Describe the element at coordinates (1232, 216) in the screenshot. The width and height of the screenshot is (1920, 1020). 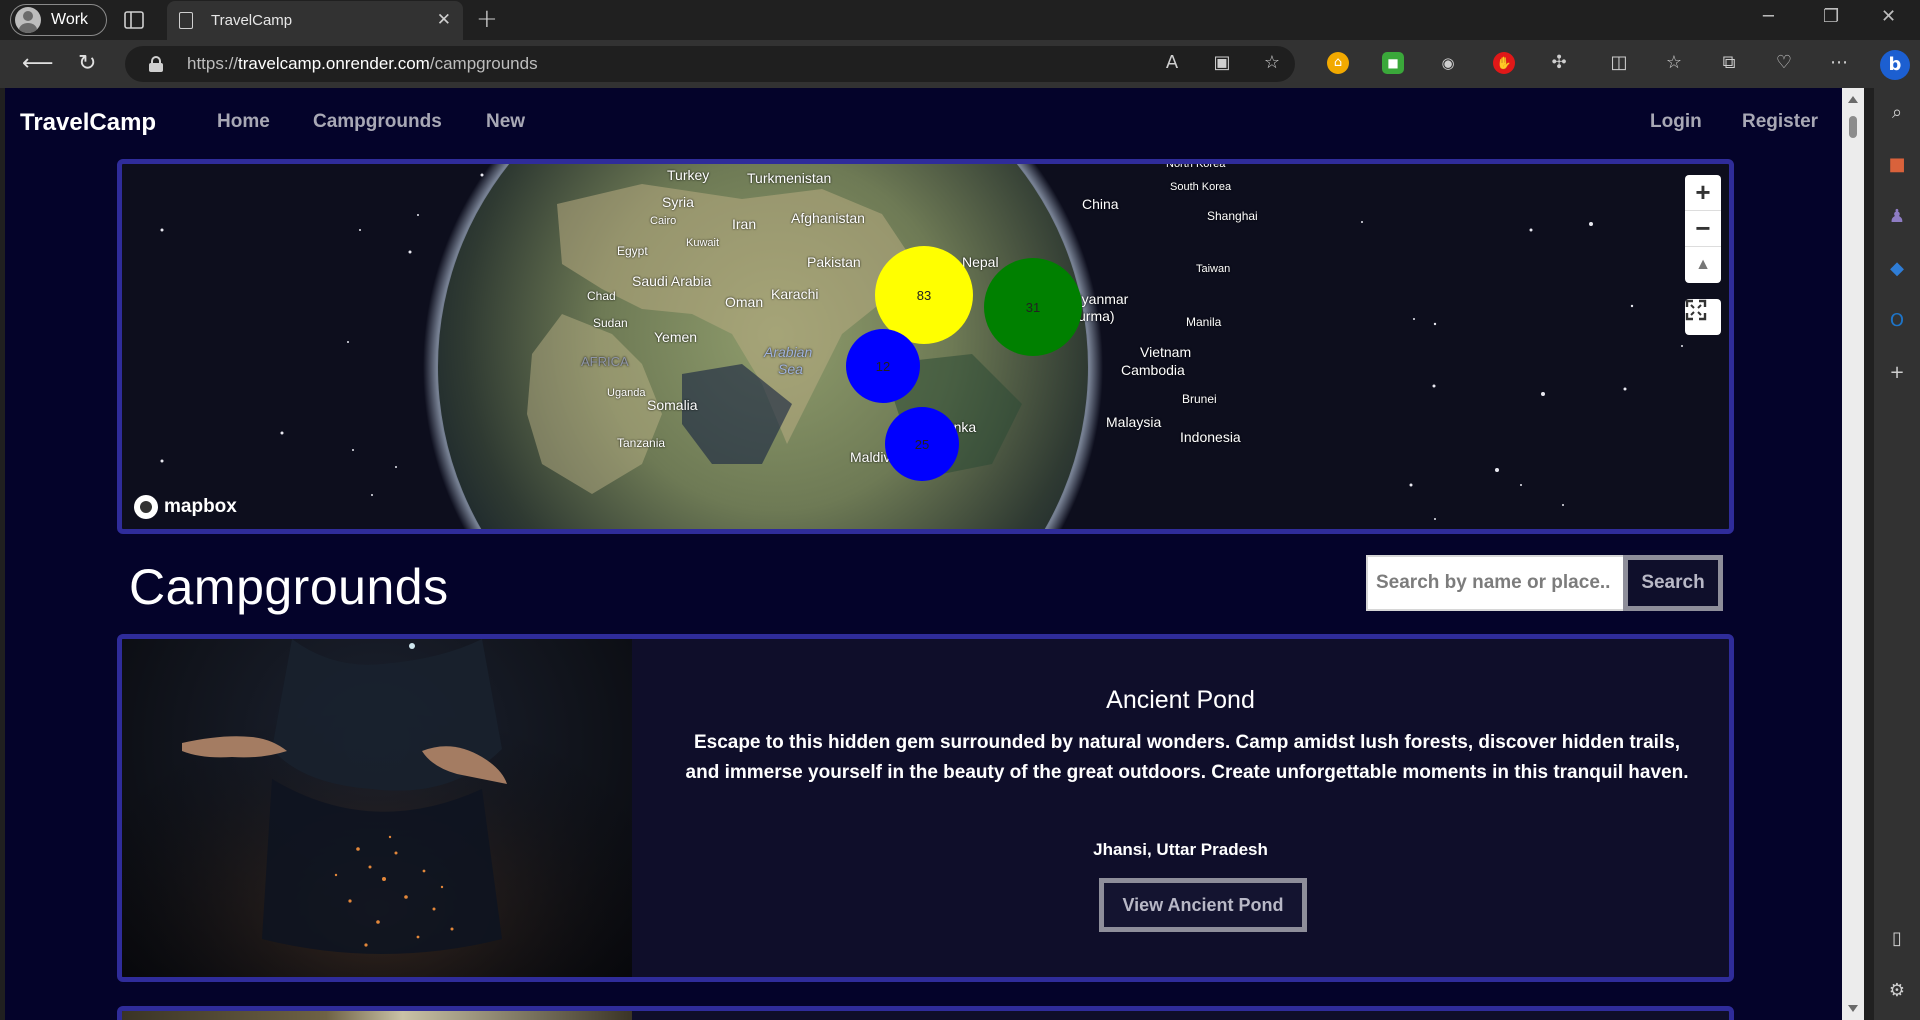
I see `map-label: Shanghai` at that location.